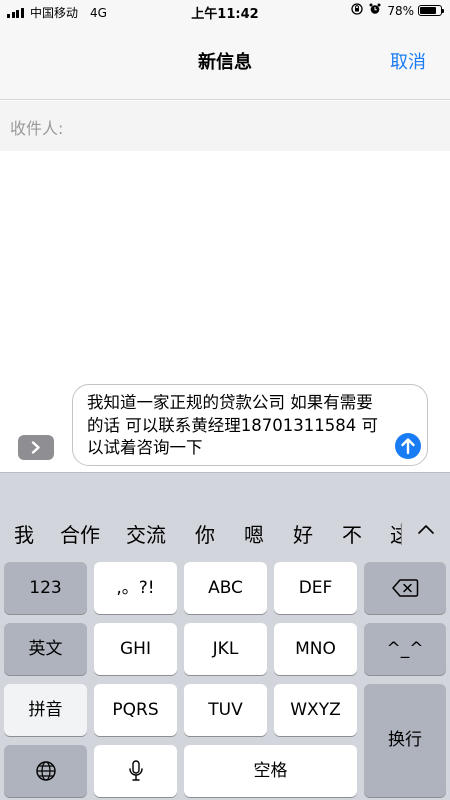 This screenshot has height=800, width=450. I want to click on alarm-icon, so click(375, 10).